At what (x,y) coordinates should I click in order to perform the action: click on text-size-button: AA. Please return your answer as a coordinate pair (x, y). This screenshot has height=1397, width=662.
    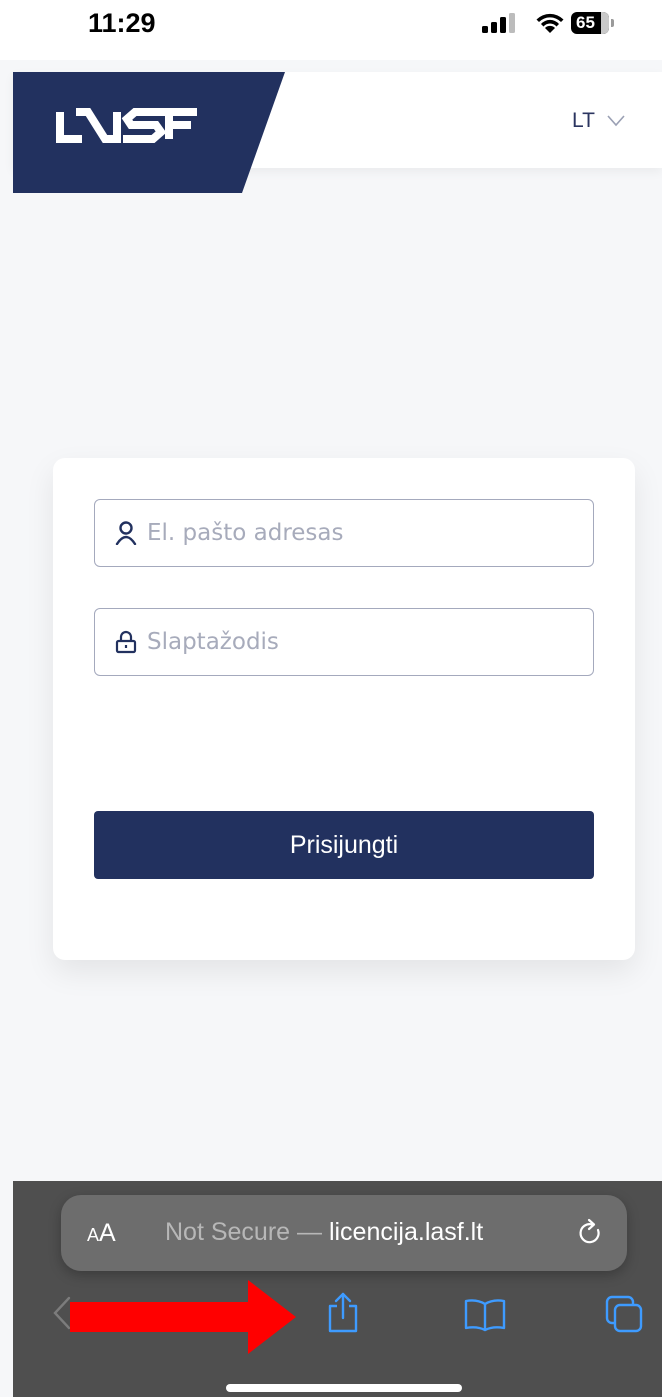
    Looking at the image, I should click on (101, 1233).